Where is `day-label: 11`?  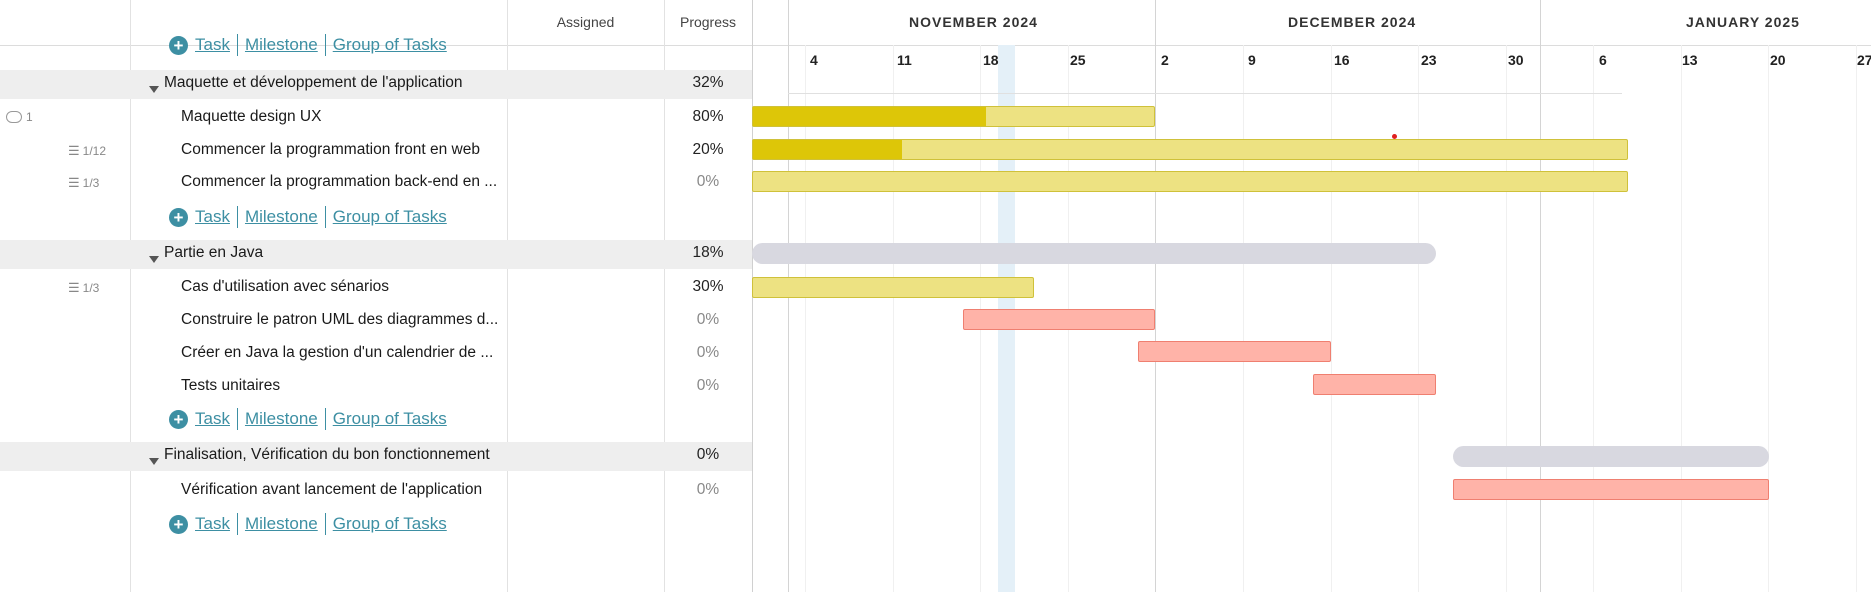
day-label: 11 is located at coordinates (904, 60).